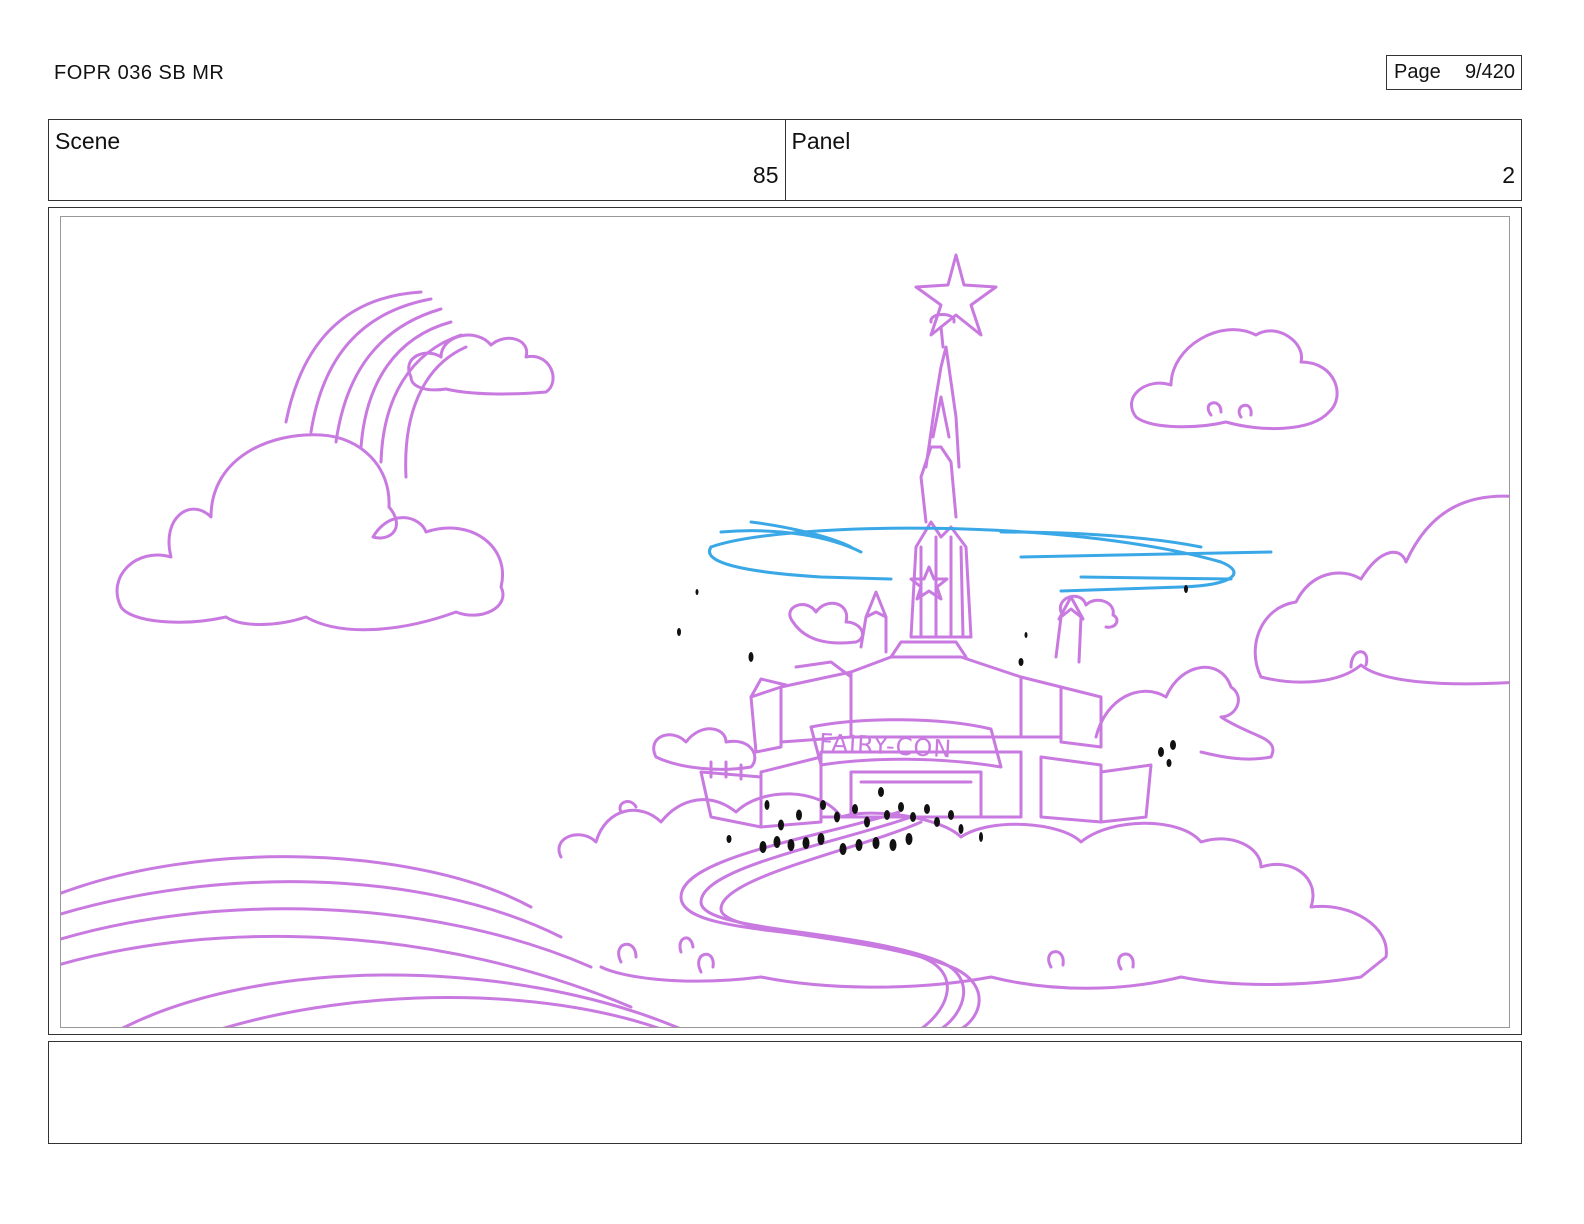  I want to click on cloud-top-right, so click(1234, 379).